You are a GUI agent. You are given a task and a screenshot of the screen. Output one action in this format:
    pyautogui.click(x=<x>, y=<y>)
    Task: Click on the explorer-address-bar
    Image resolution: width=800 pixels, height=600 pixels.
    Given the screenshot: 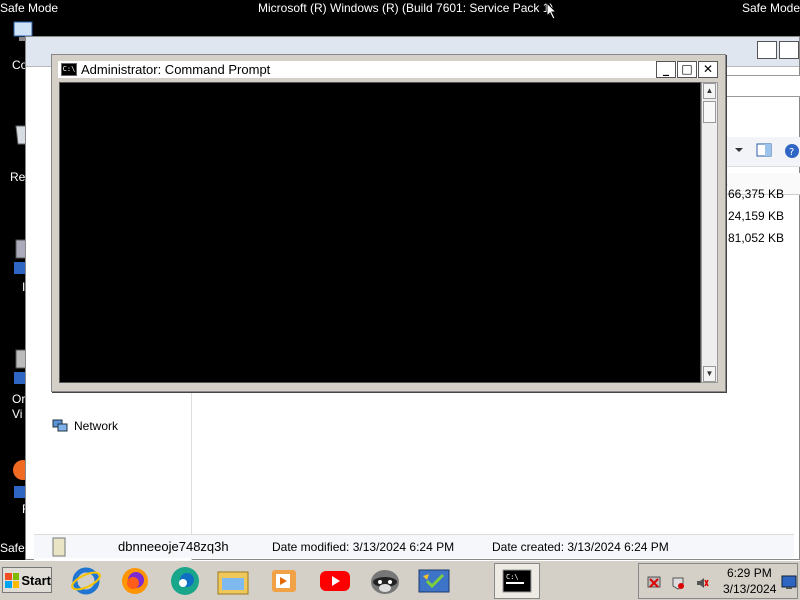 What is the action you would take?
    pyautogui.click(x=763, y=86)
    